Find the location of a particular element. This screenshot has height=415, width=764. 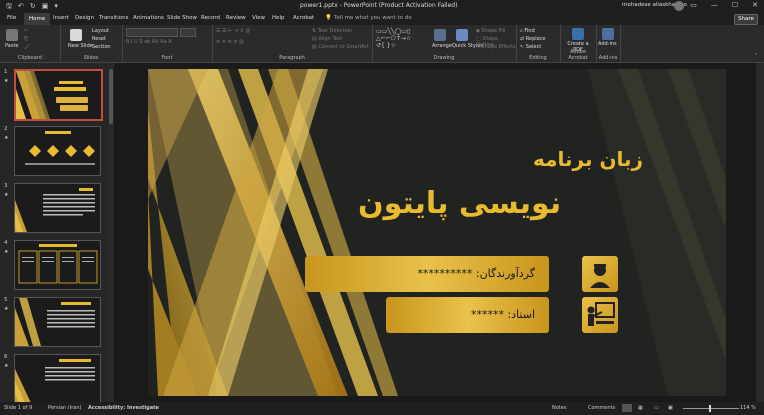

addins-label: Add-ins is located at coordinates (608, 58).